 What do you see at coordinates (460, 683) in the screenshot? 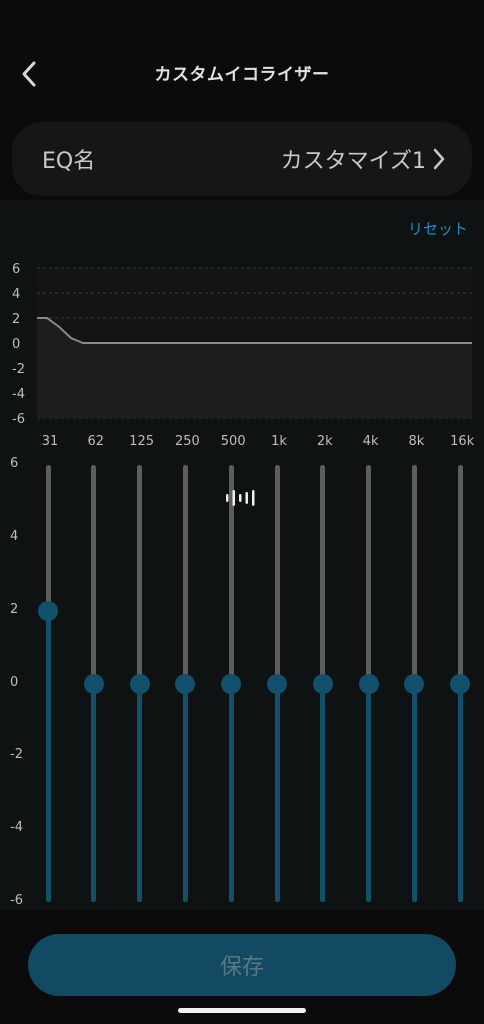
I see `slider-knob-16k` at bounding box center [460, 683].